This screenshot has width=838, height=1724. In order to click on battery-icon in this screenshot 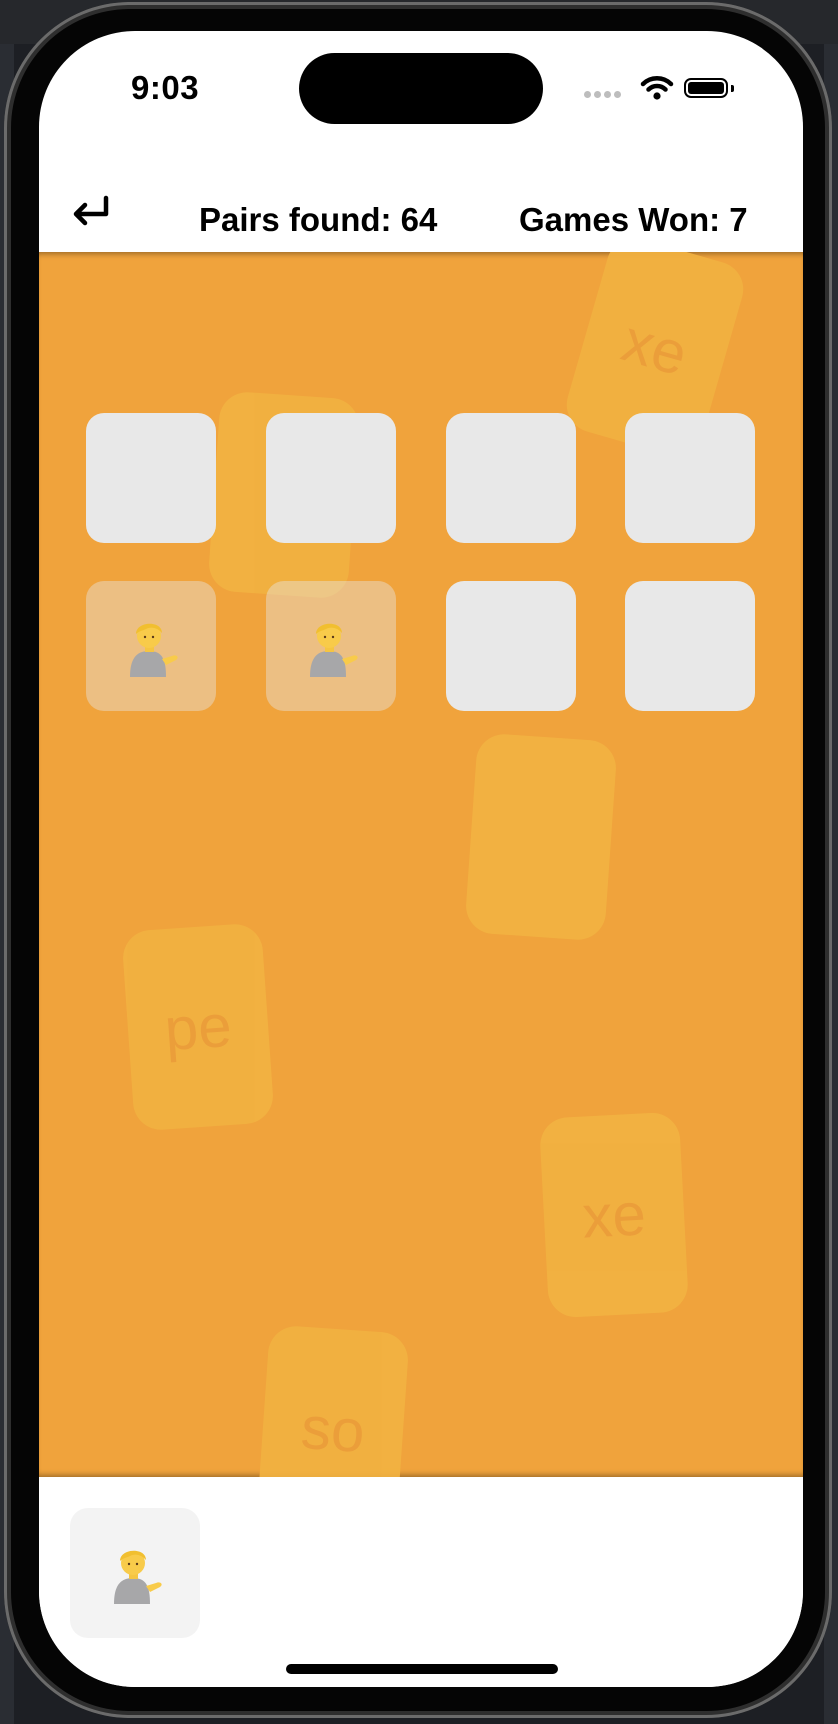, I will do `click(706, 88)`.